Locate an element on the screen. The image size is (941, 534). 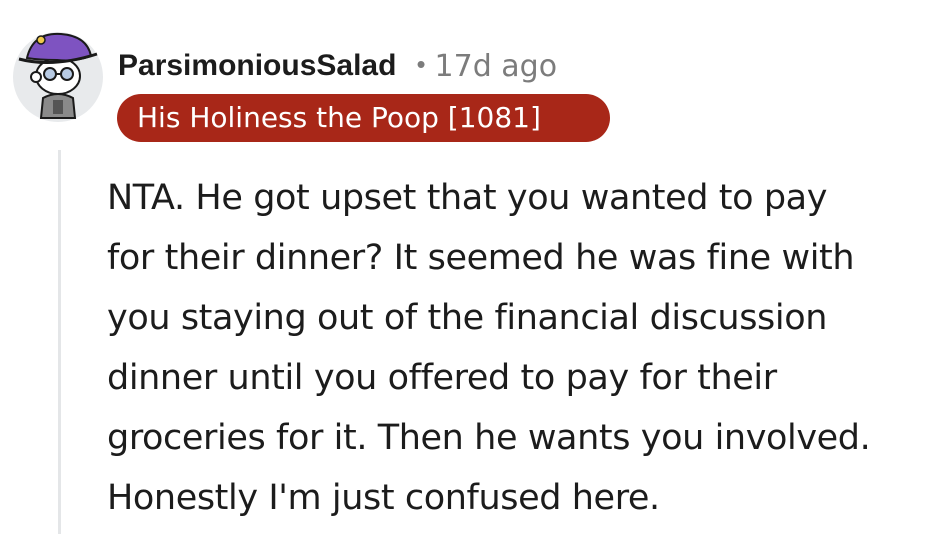
snoo-avatar-icon is located at coordinates (58, 77).